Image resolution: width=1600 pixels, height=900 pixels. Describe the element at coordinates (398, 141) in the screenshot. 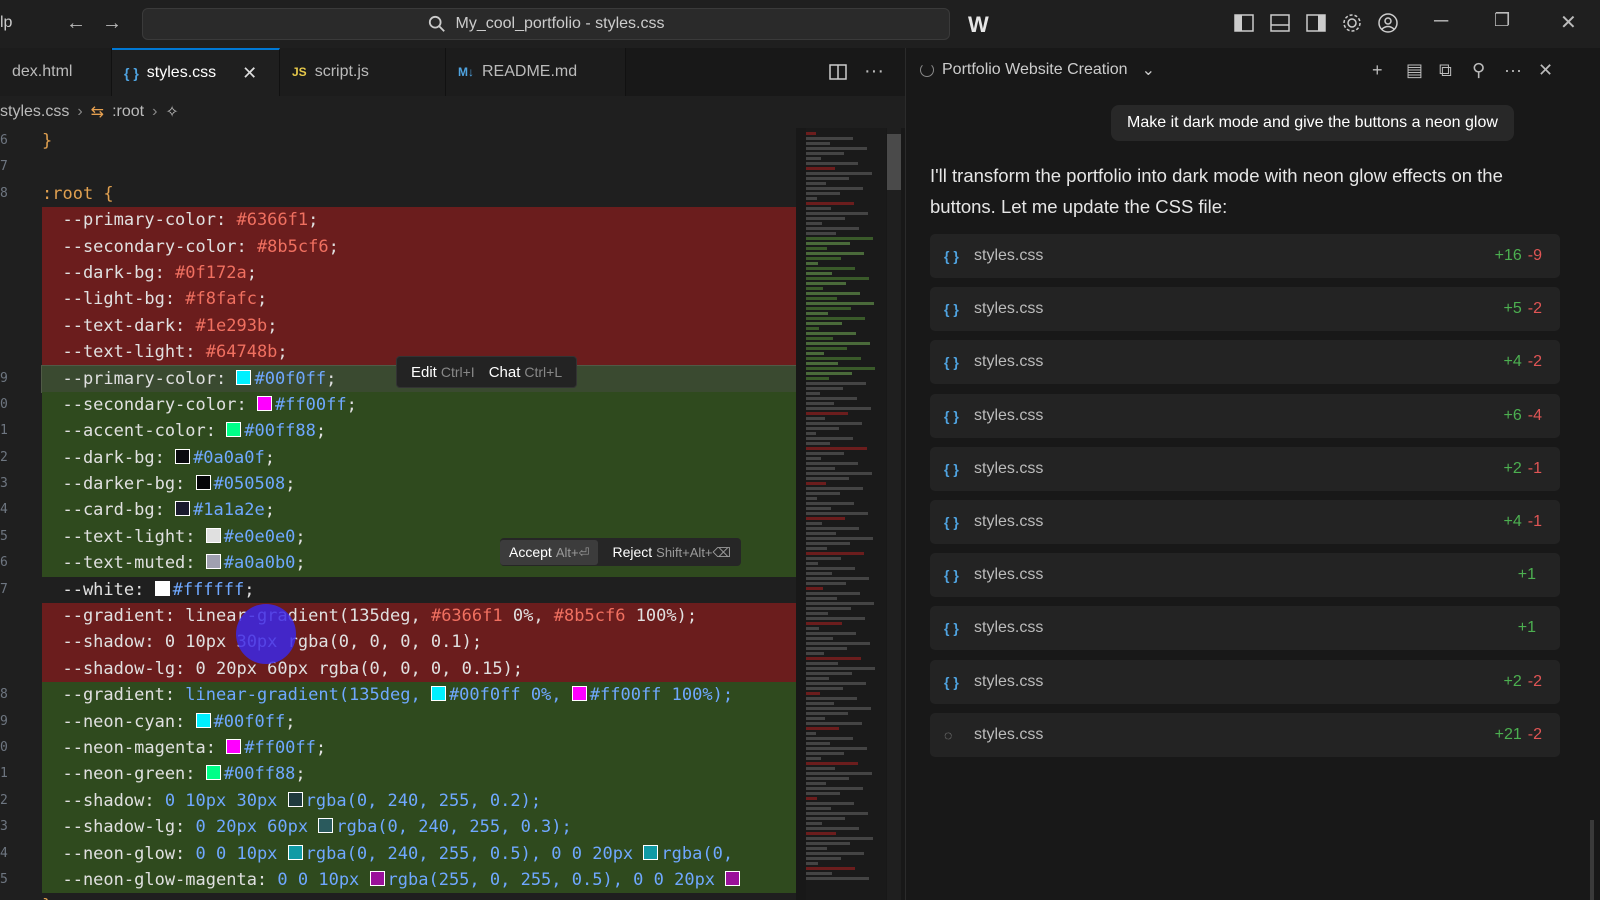

I see `code-line: 6}` at that location.